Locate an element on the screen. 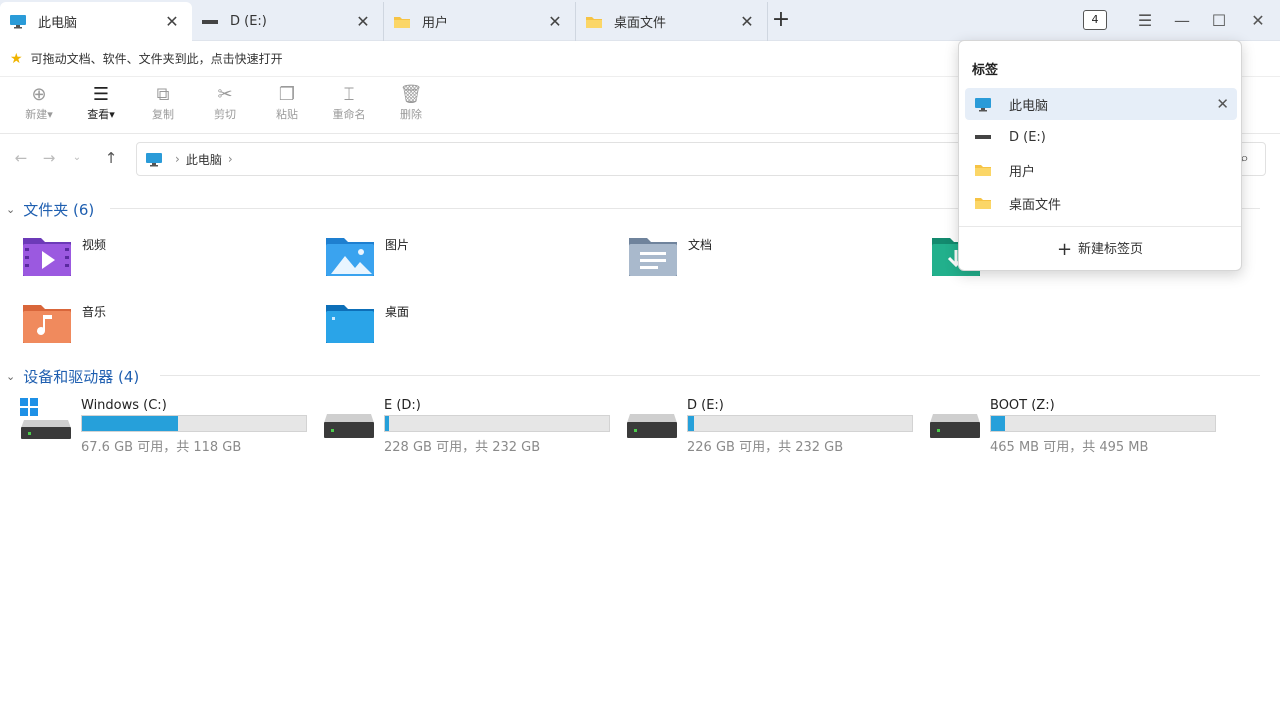  menu-icon: ☰ is located at coordinates (1145, 21).